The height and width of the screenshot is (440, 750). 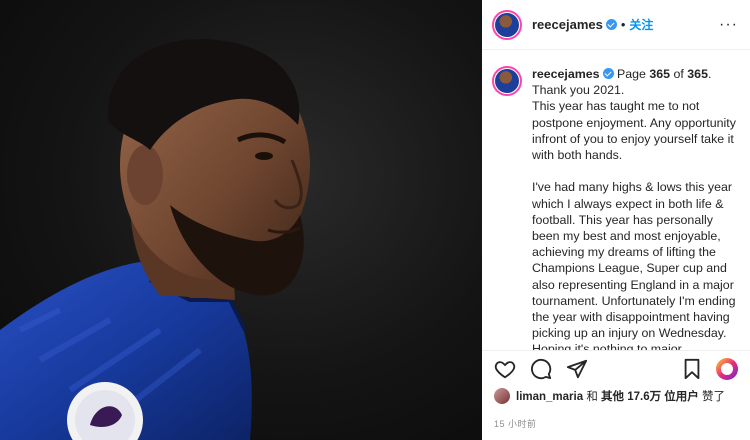 I want to click on post-header: reecejames • 关注 ···, so click(x=616, y=25).